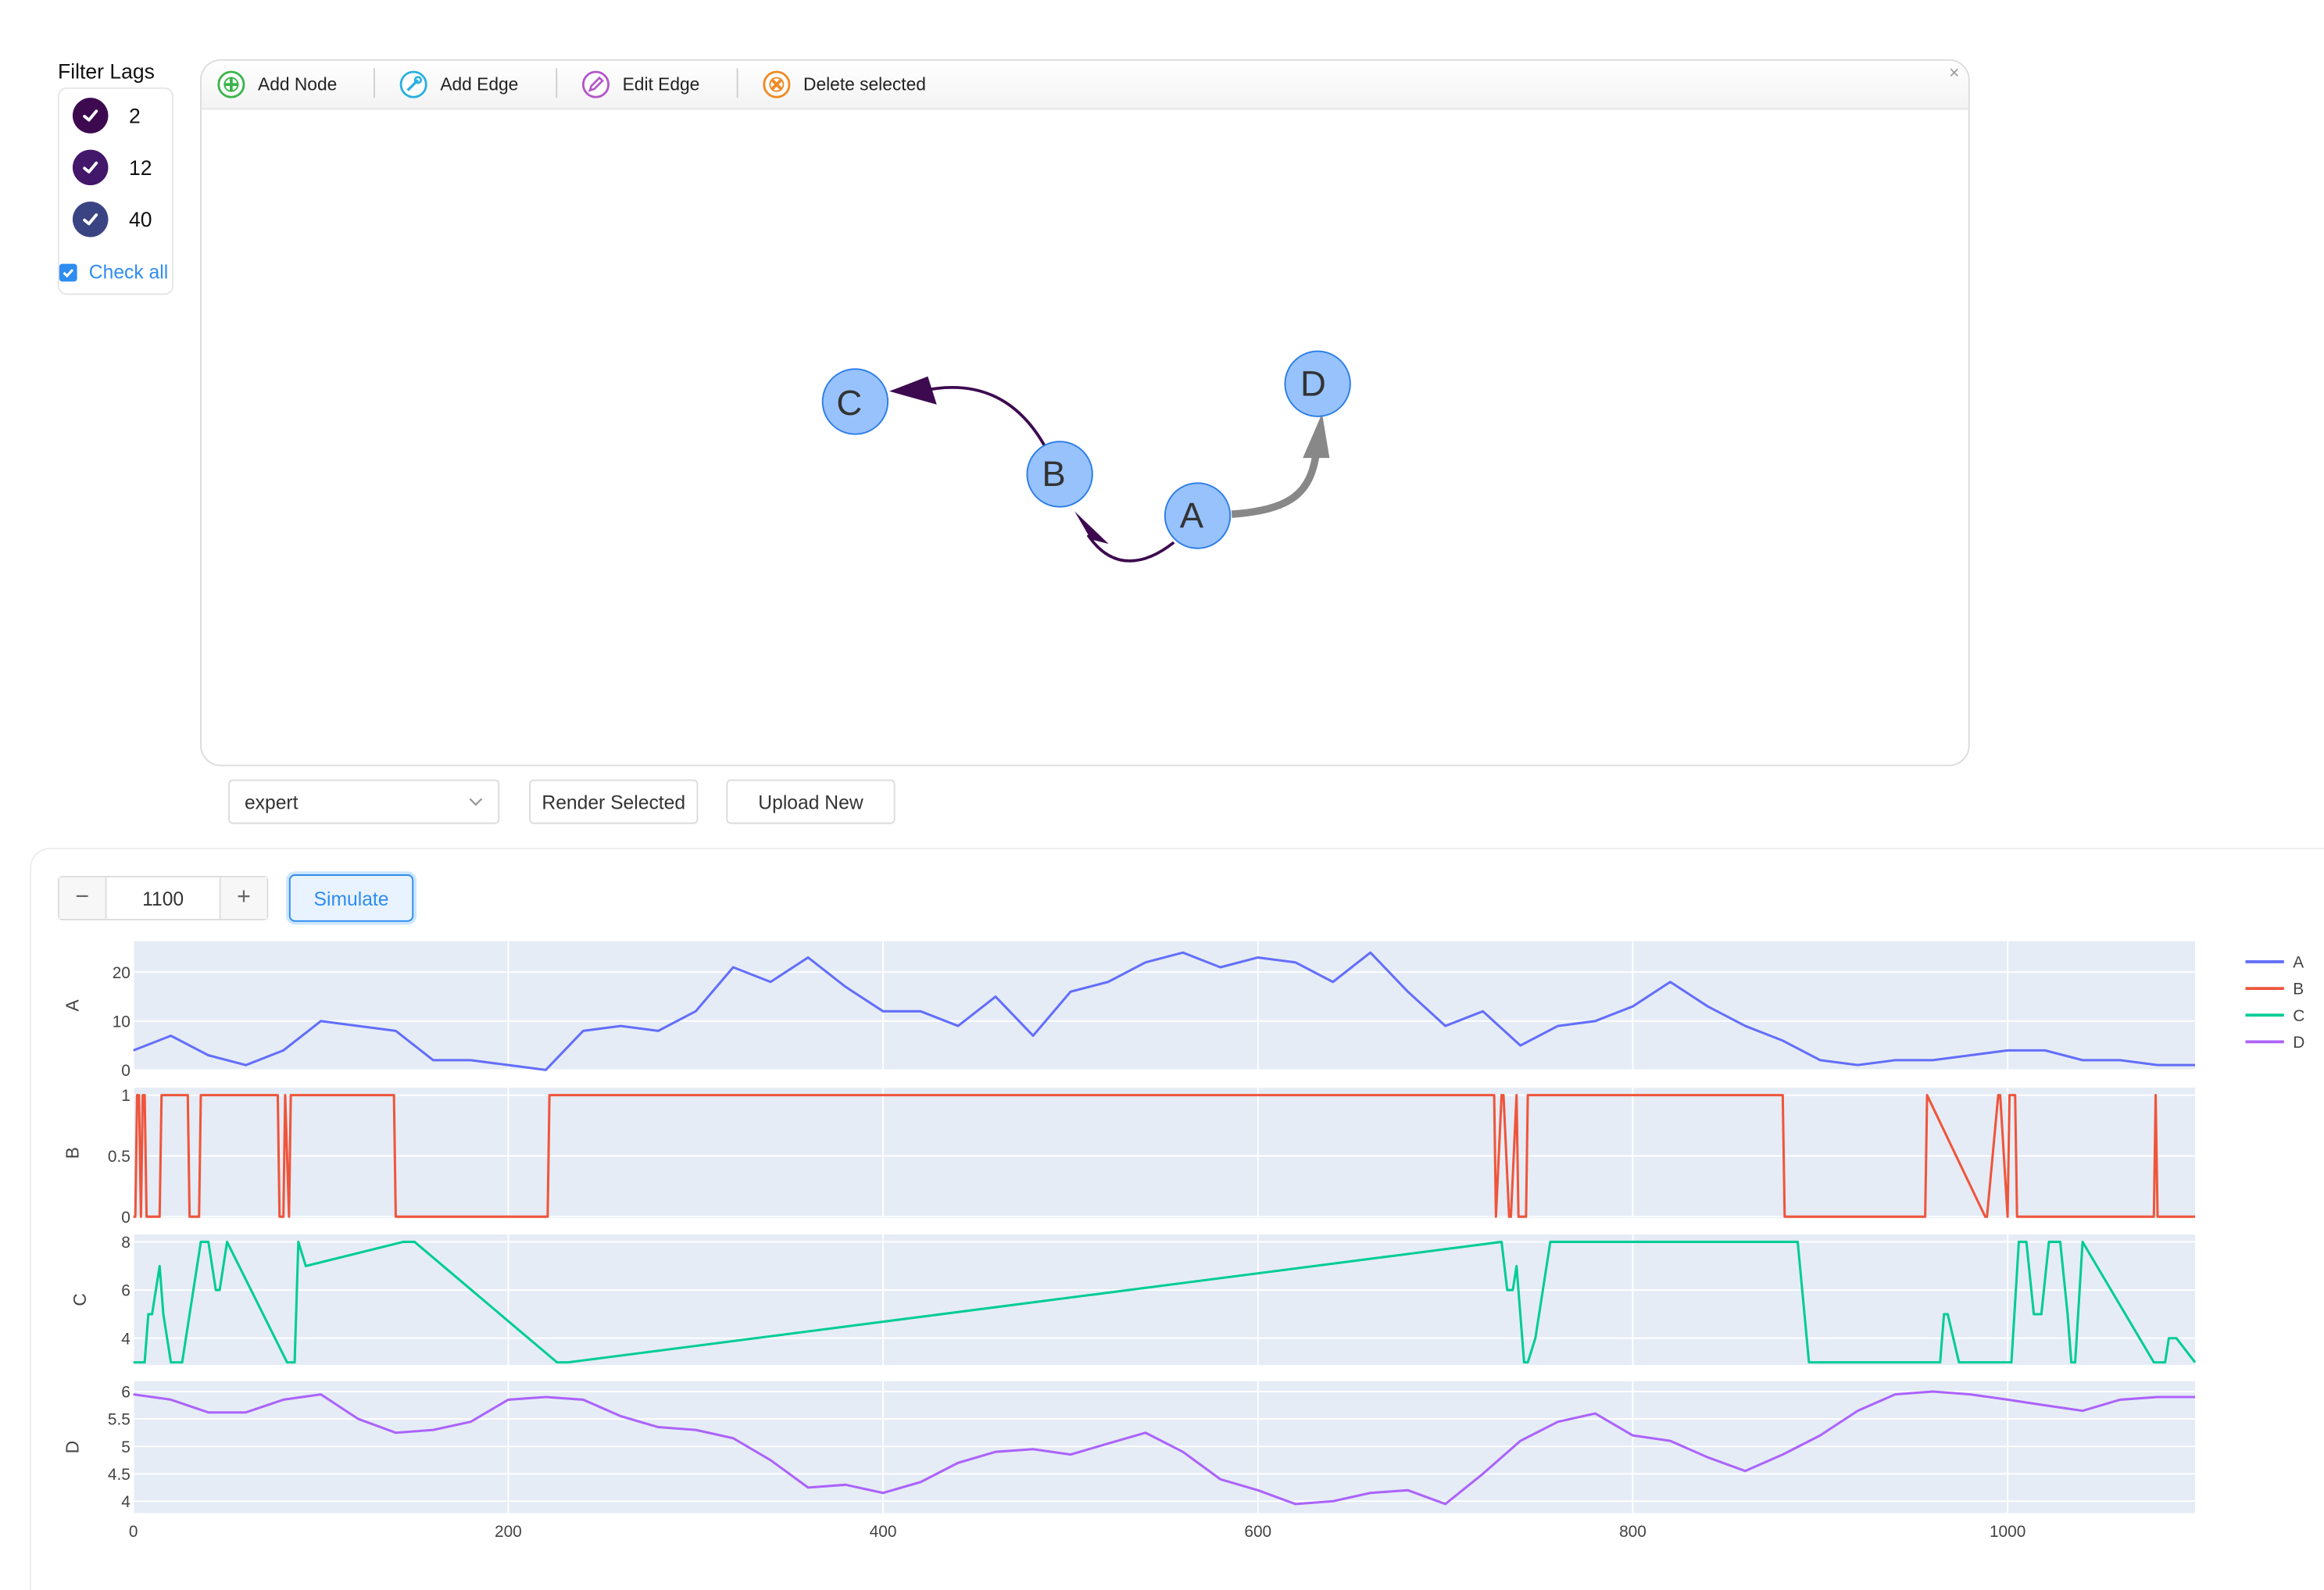 The width and height of the screenshot is (2324, 1590). I want to click on x-tick-label: 800, so click(1632, 1532).